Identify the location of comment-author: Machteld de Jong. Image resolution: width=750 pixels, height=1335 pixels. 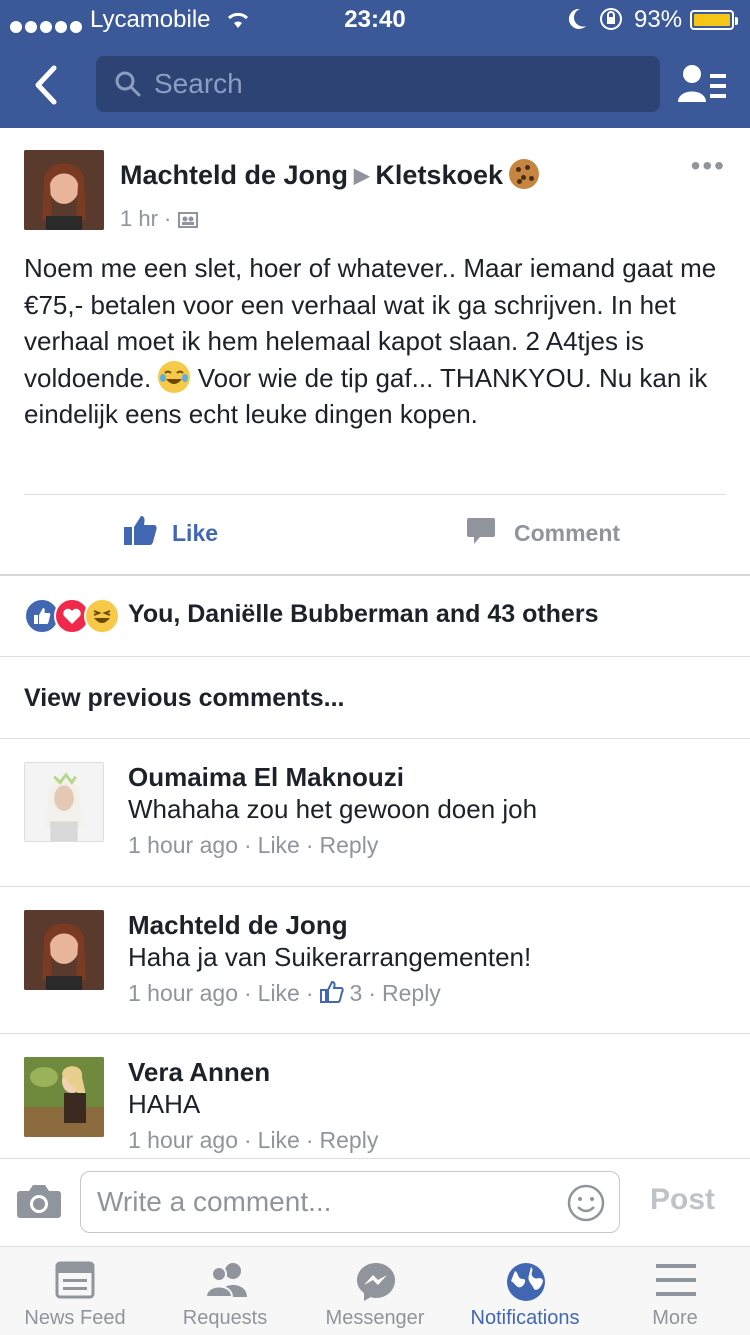
(238, 925).